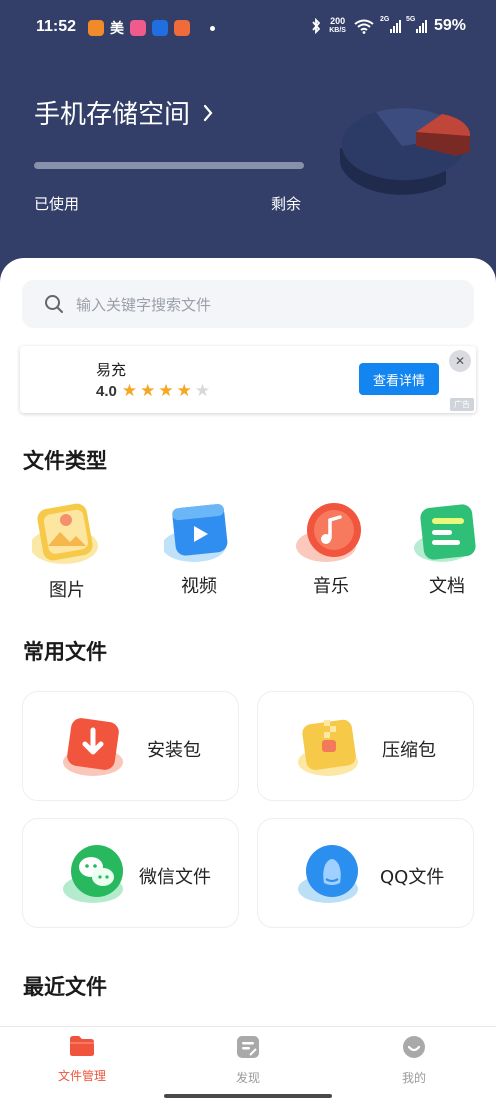 This screenshot has height=1108, width=496. I want to click on file-type-video: 视频, so click(199, 550).